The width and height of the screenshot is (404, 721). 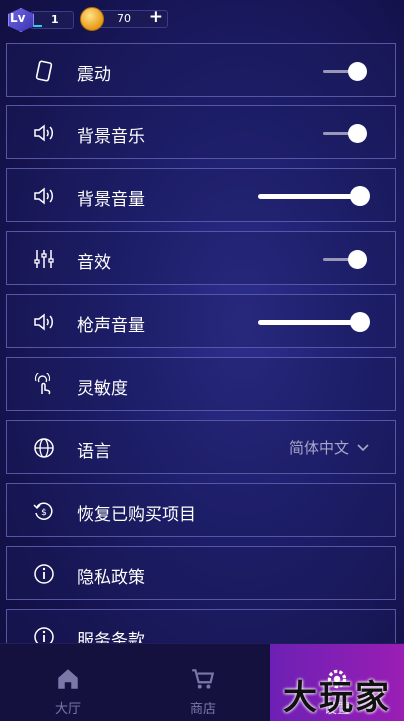 What do you see at coordinates (67, 709) in the screenshot?
I see `tab-label: 大厅` at bounding box center [67, 709].